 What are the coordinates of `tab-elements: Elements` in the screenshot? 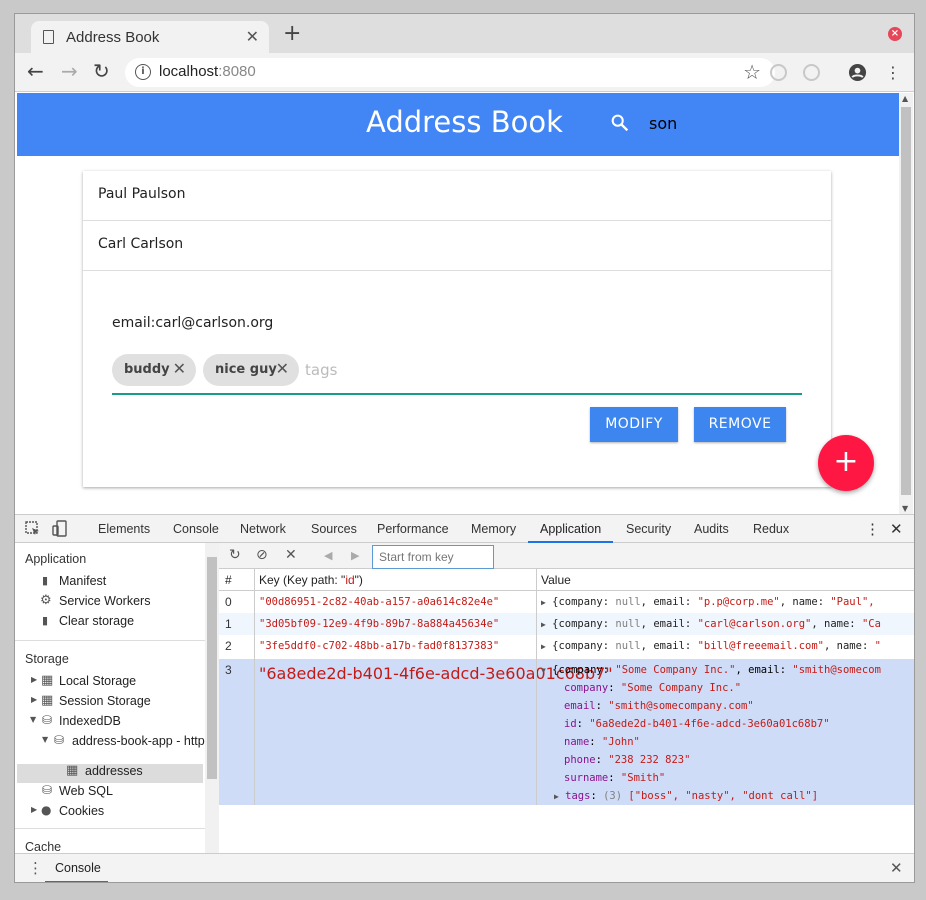 It's located at (124, 529).